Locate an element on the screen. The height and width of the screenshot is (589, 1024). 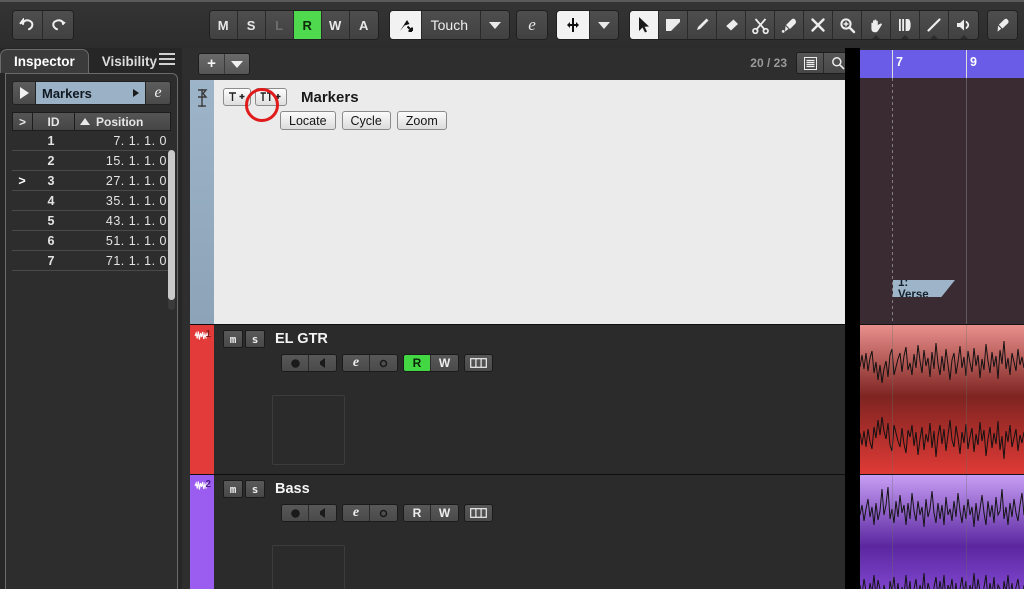
automation-mode-value: Touch is located at coordinates (451, 25).